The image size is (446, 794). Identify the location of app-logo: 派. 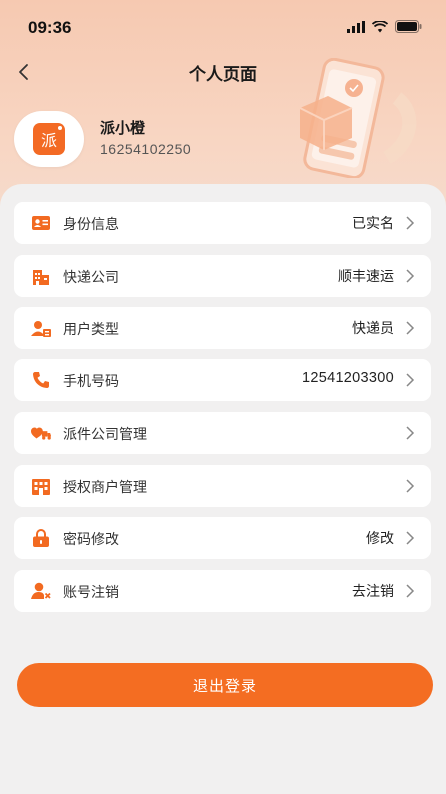
(49, 139).